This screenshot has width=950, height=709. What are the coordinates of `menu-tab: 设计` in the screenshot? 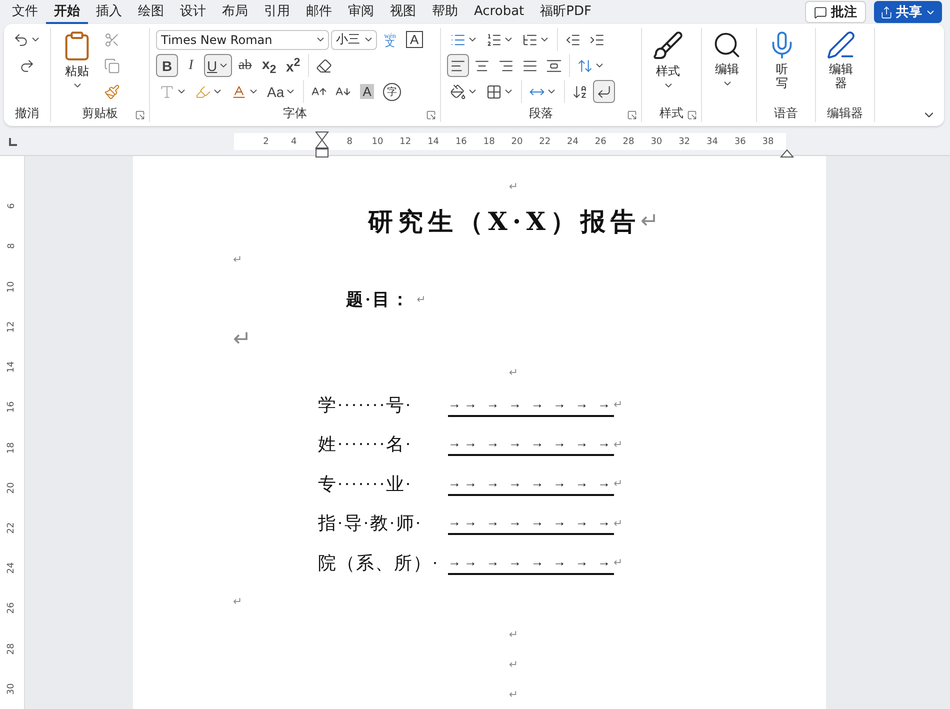 It's located at (193, 12).